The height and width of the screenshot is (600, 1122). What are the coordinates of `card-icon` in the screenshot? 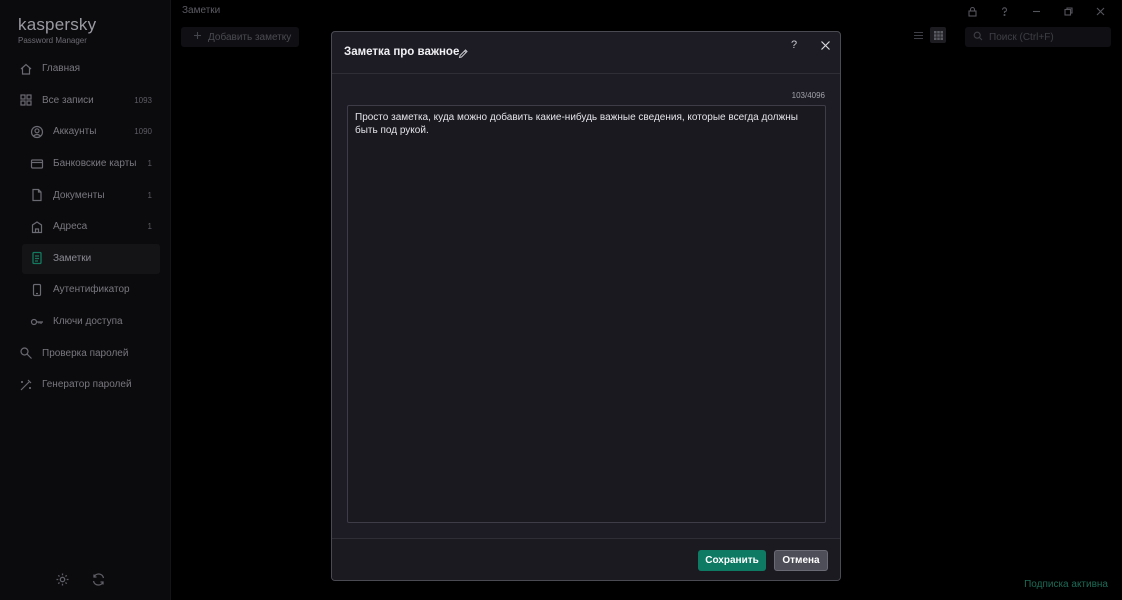 It's located at (37, 164).